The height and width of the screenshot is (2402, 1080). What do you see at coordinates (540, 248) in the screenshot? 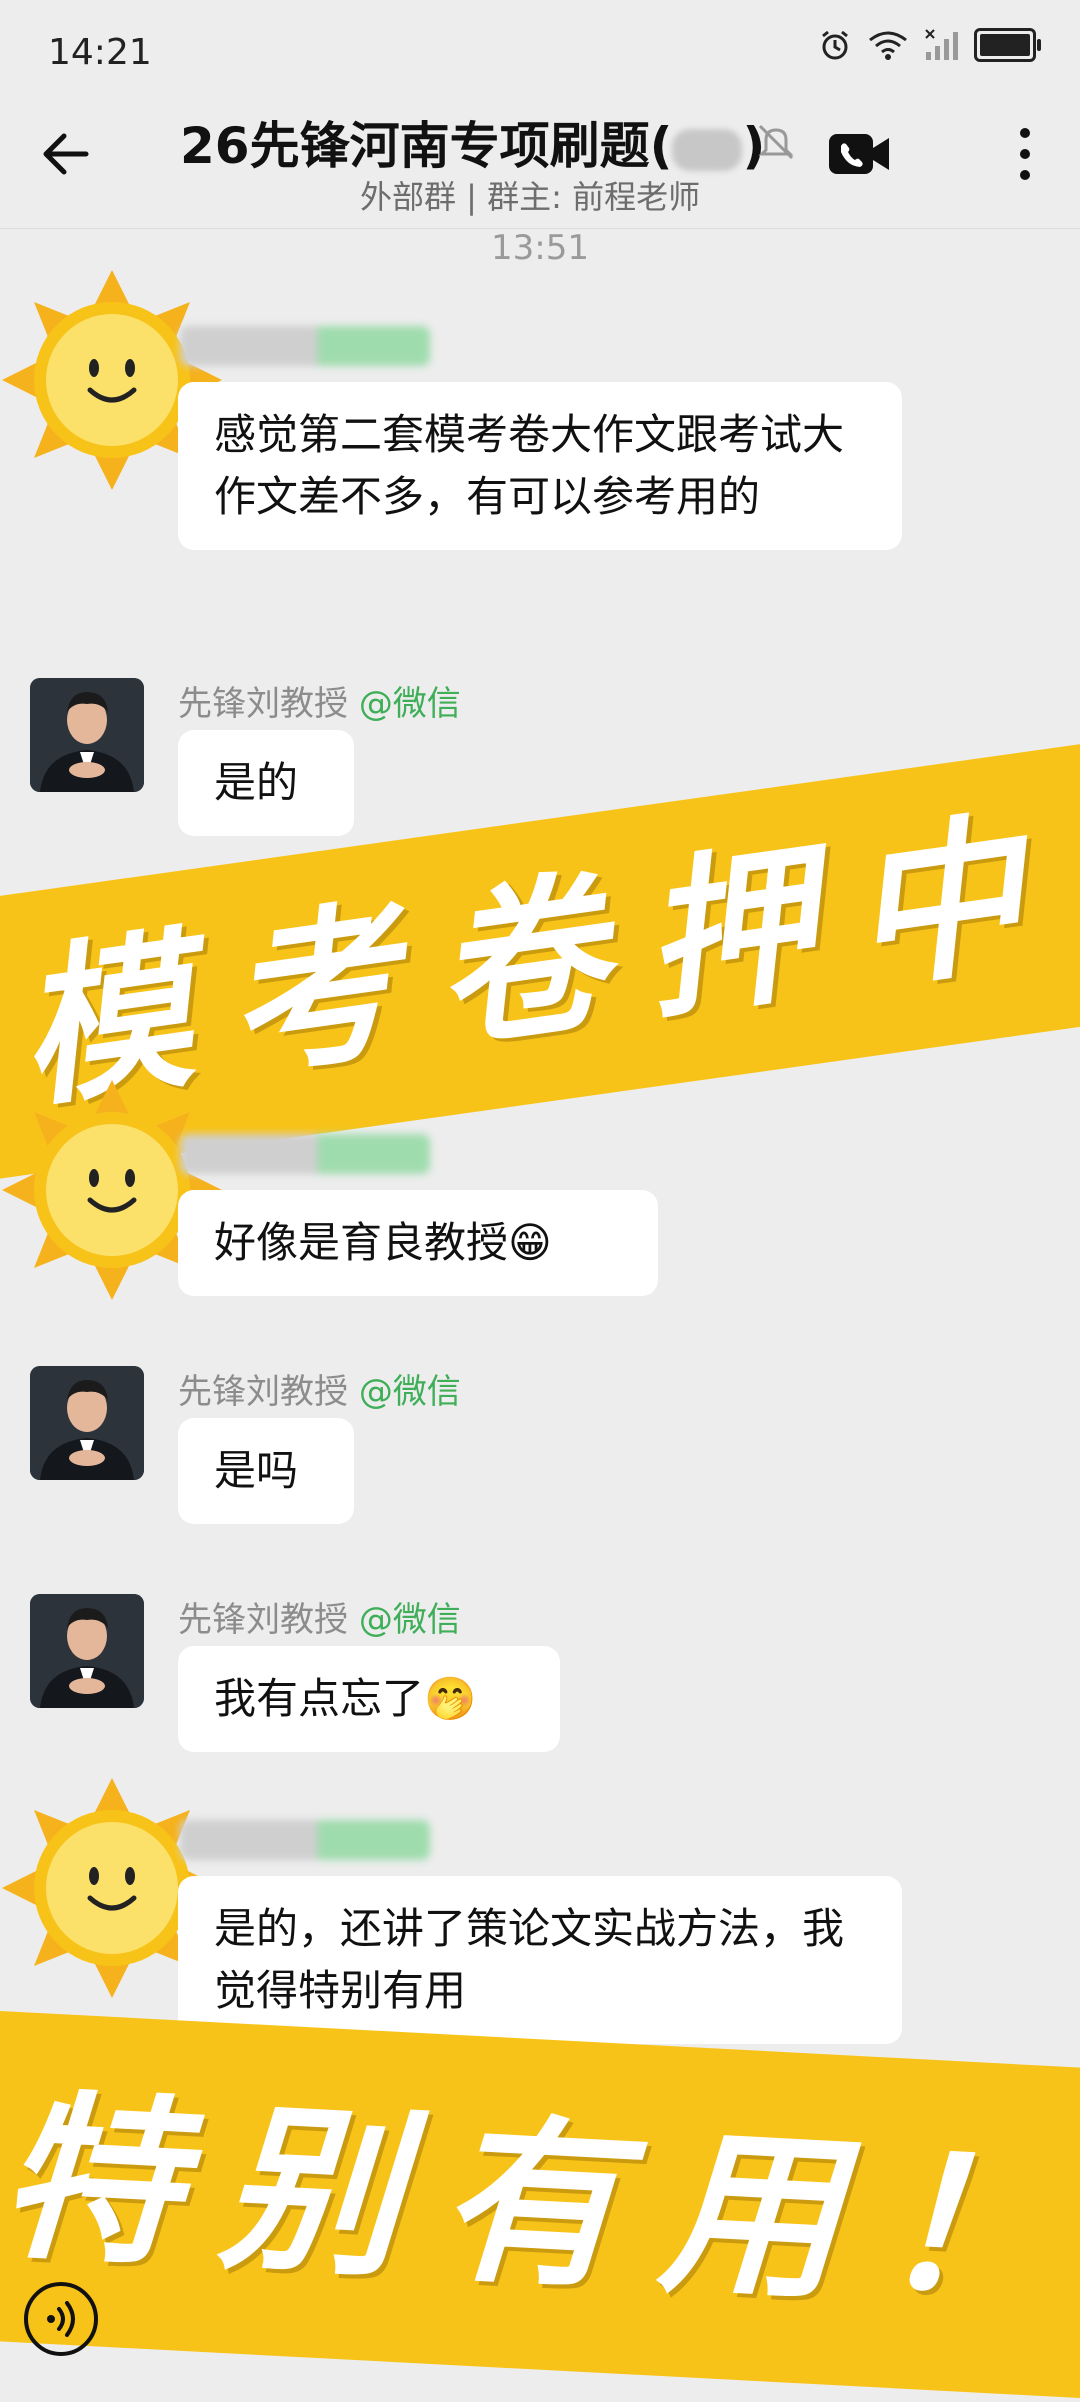
I see `message-timestamp: 13:51` at bounding box center [540, 248].